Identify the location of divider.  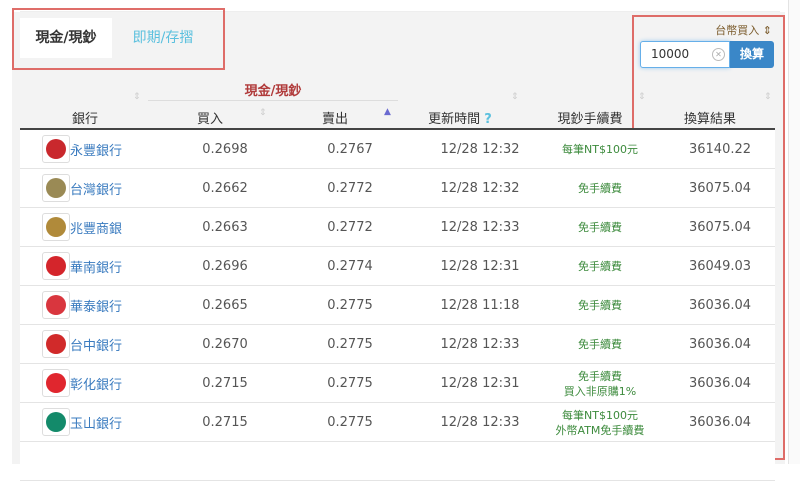
(273, 100).